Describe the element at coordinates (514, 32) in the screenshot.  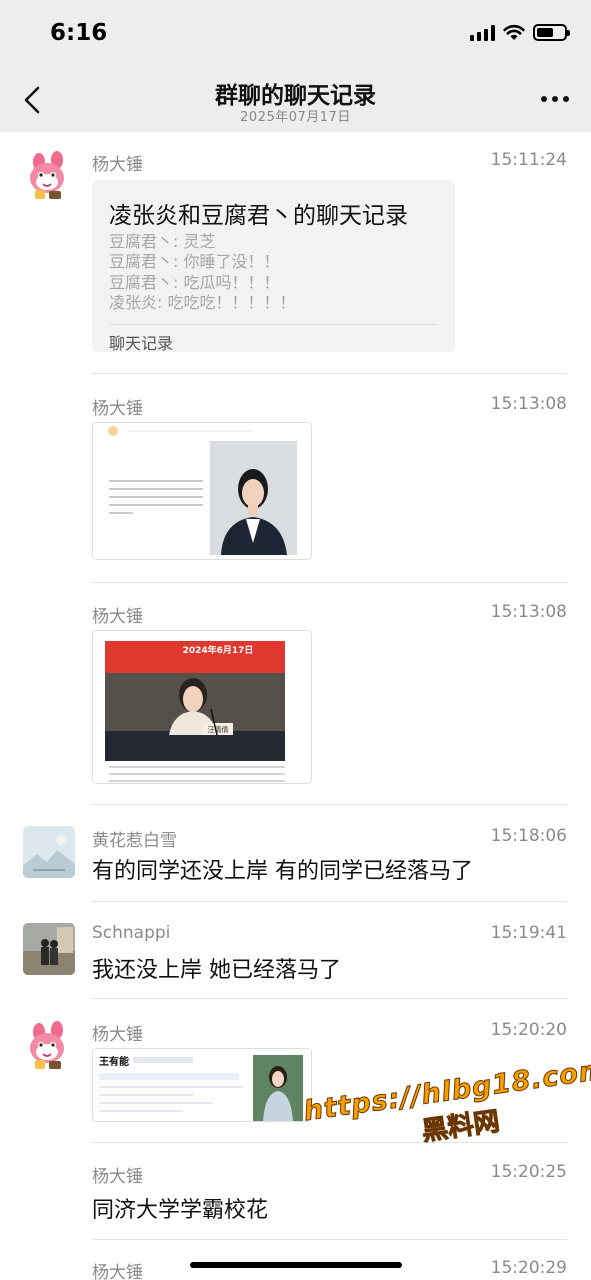
I see `wifi-icon` at that location.